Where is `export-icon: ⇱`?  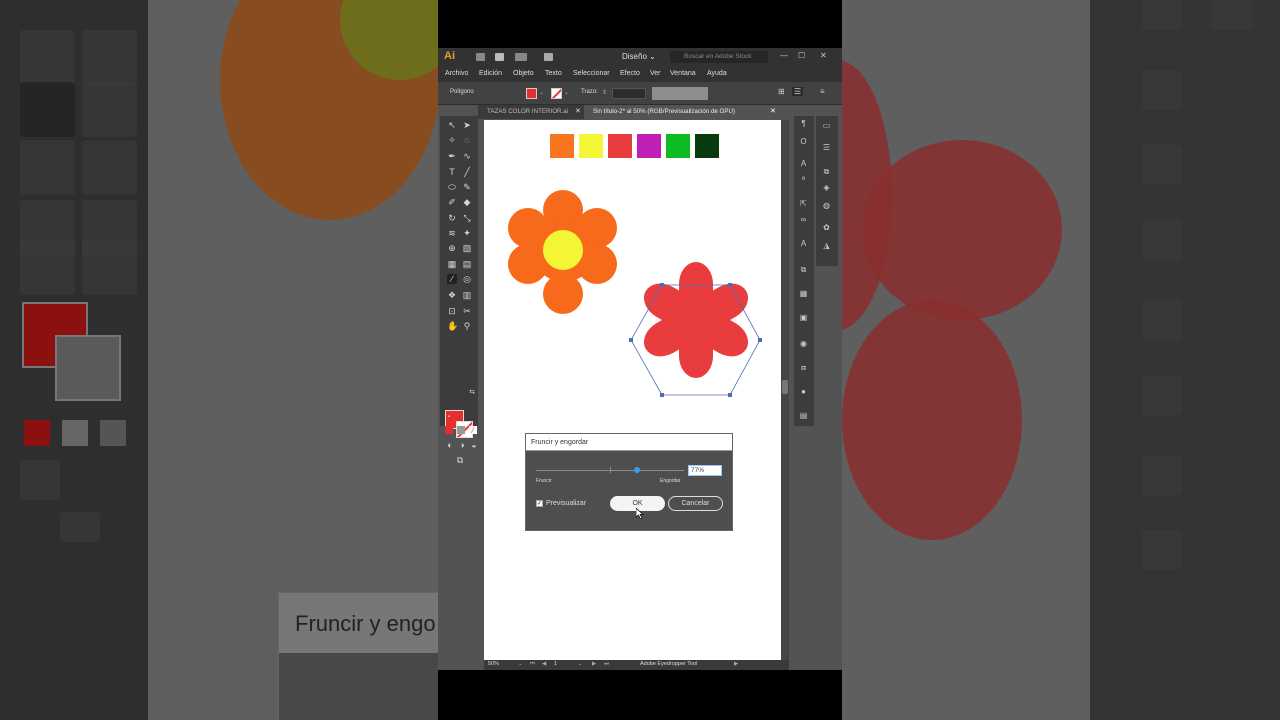
export-icon: ⇱ is located at coordinates (803, 204).